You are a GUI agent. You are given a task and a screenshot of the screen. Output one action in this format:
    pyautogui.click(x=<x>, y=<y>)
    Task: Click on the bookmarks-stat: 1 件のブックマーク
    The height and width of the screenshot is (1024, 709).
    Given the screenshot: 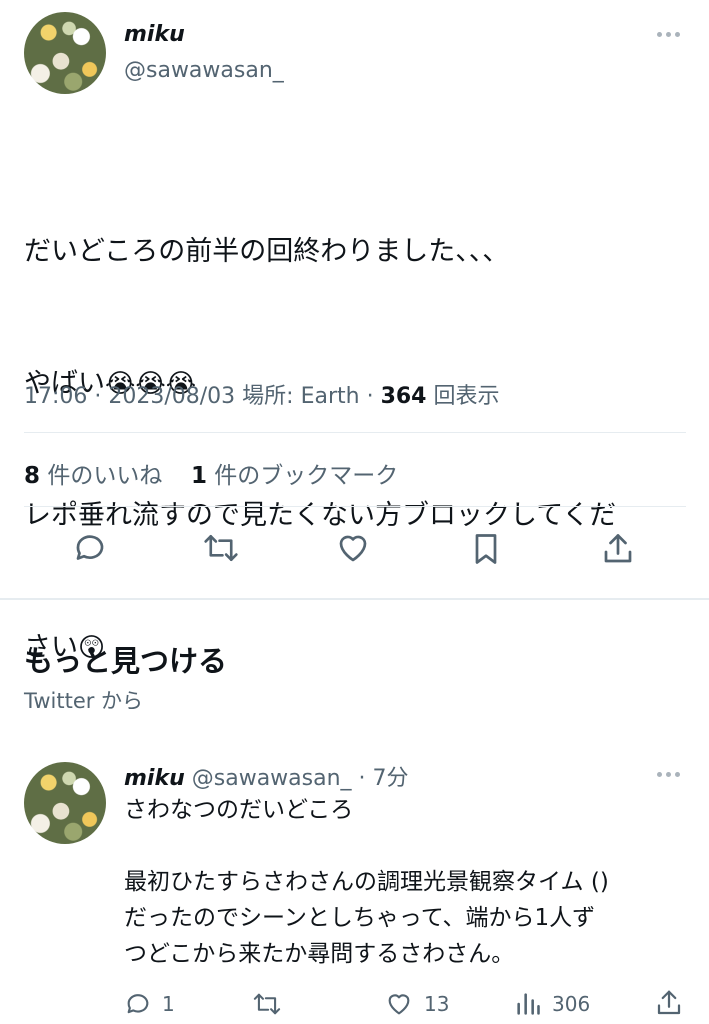 What is the action you would take?
    pyautogui.click(x=294, y=476)
    